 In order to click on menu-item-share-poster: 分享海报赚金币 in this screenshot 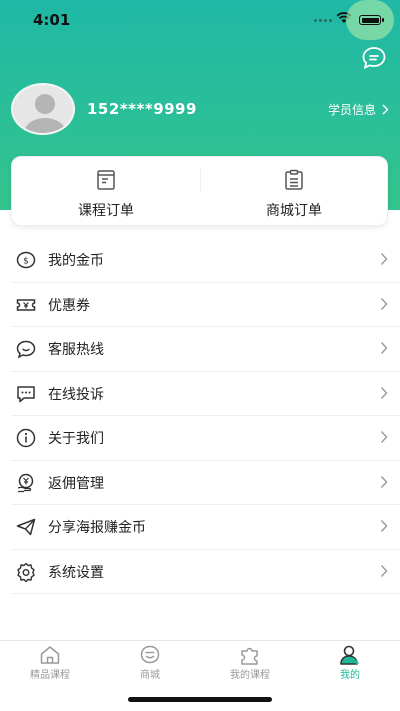, I will do `click(205, 527)`.